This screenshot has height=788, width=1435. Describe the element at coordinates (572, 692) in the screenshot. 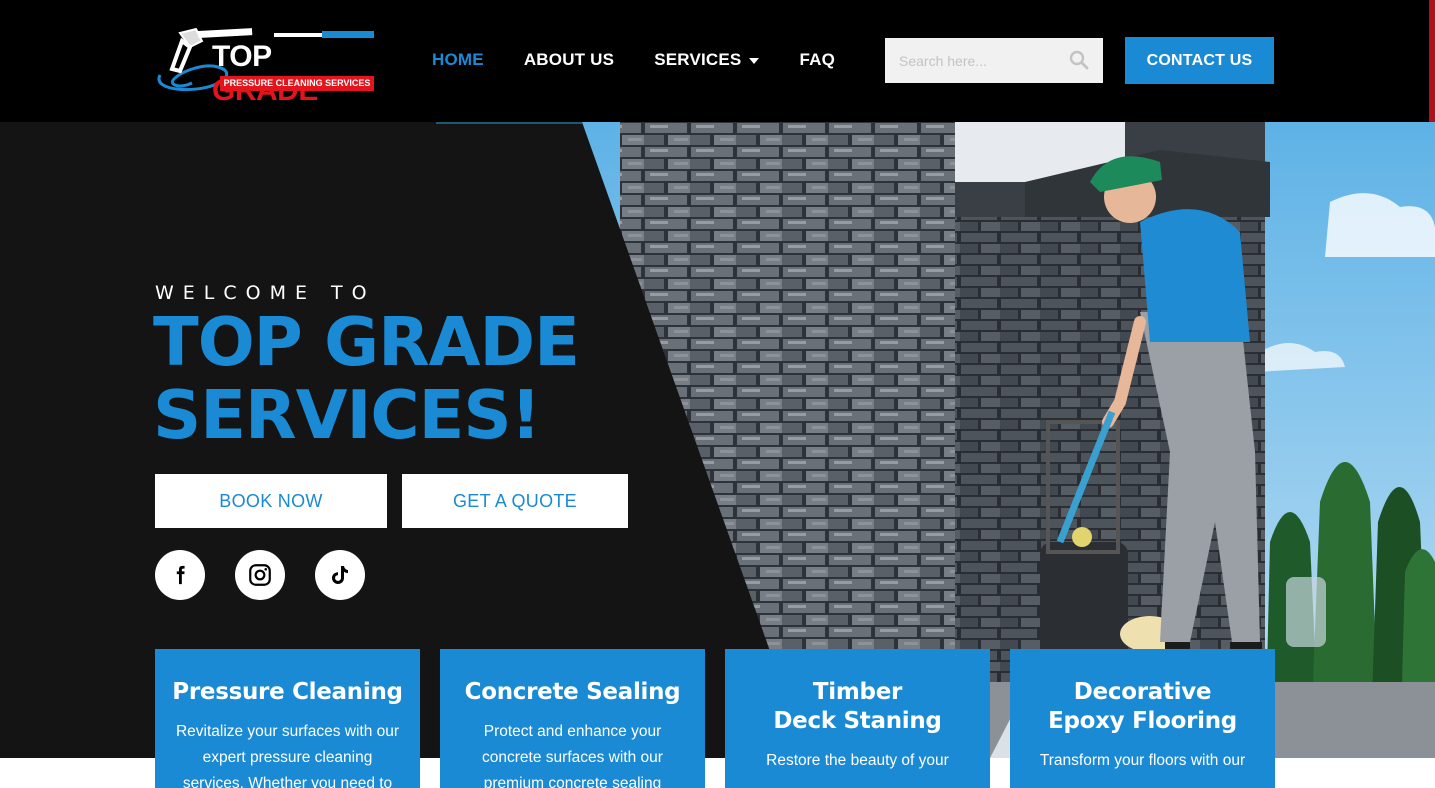

I see `service-title-line1: Concrete Sealing` at that location.